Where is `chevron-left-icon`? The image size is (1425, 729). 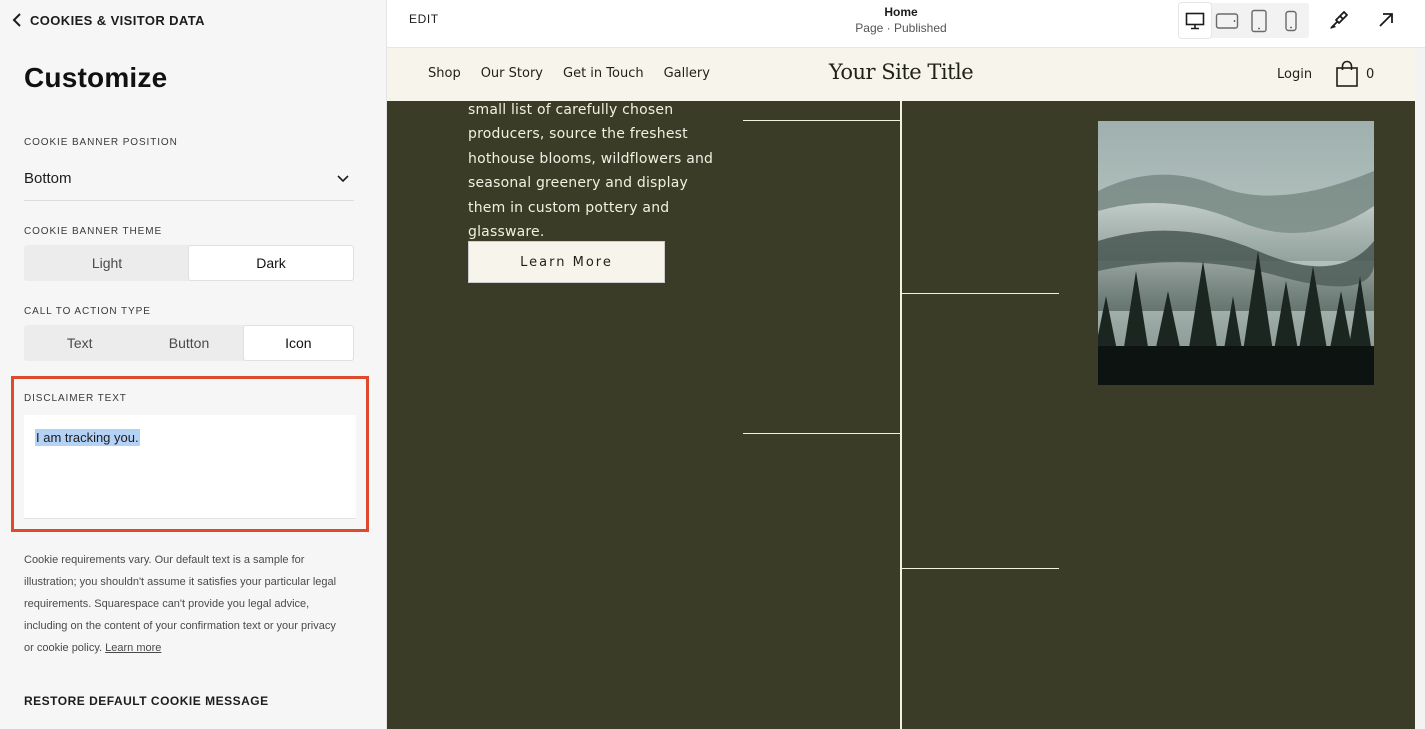
chevron-left-icon is located at coordinates (17, 20).